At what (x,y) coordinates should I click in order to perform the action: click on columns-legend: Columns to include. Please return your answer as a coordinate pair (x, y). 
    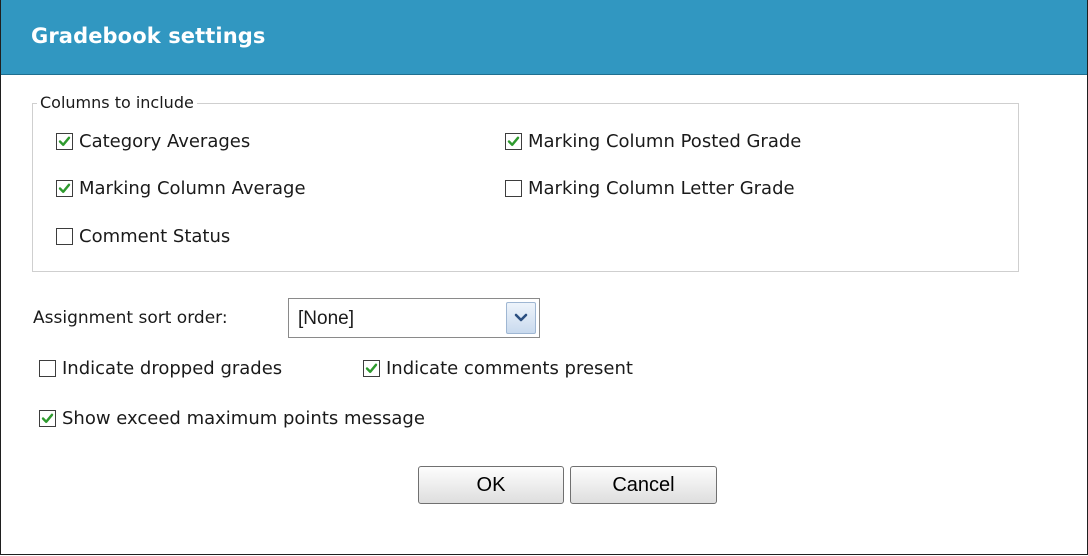
    Looking at the image, I should click on (117, 103).